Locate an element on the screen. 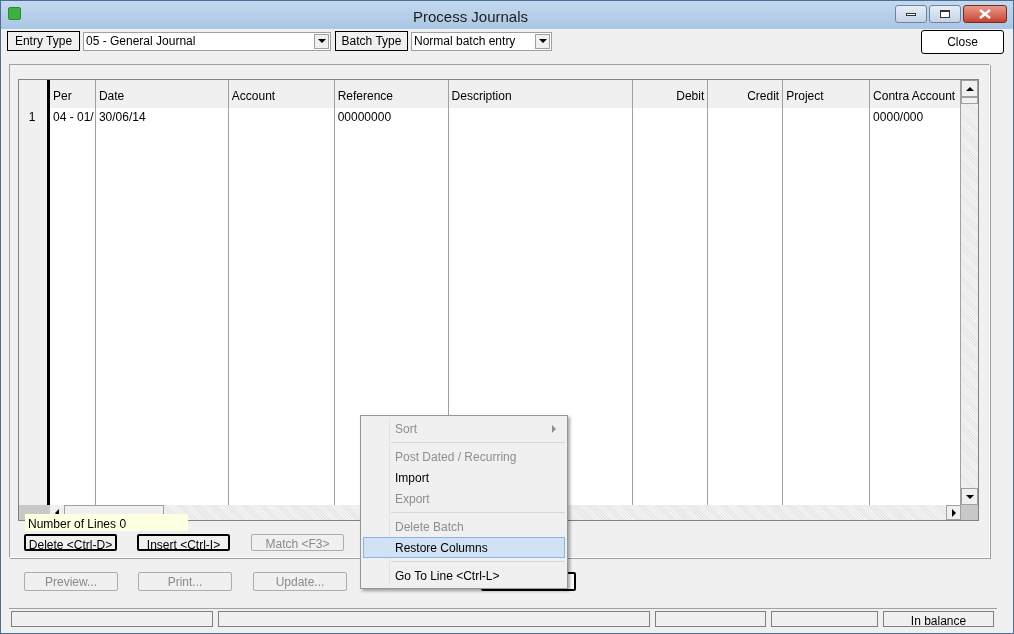 This screenshot has height=634, width=1014. close-icon is located at coordinates (985, 14).